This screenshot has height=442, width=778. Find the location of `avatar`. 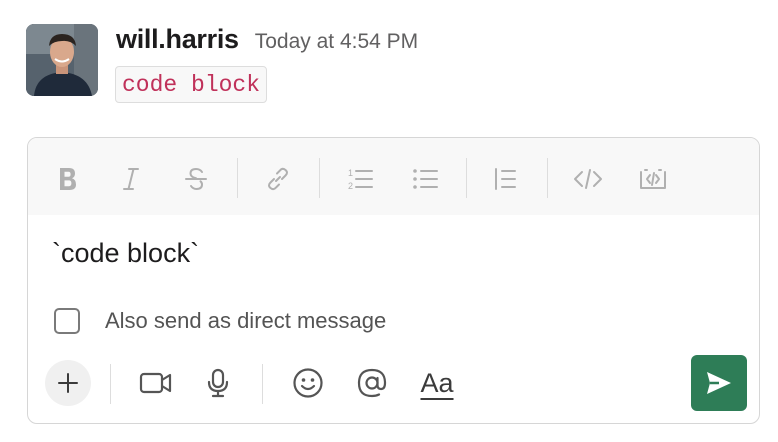

avatar is located at coordinates (62, 60).